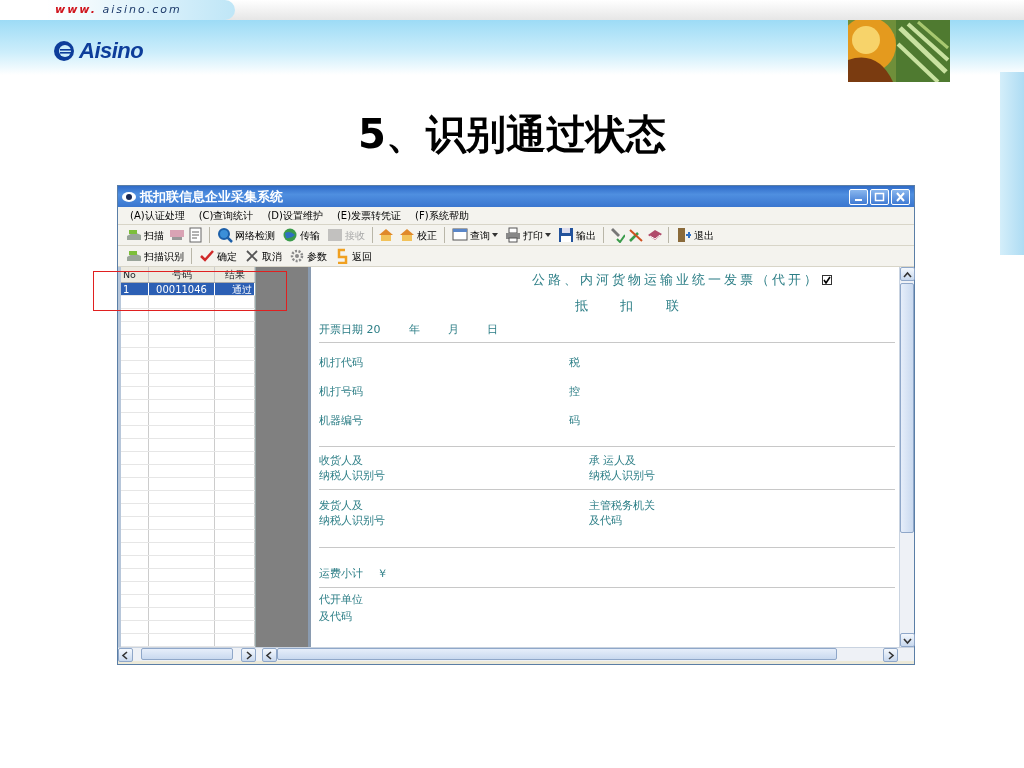  I want to click on logo-text: Aisino, so click(111, 51).